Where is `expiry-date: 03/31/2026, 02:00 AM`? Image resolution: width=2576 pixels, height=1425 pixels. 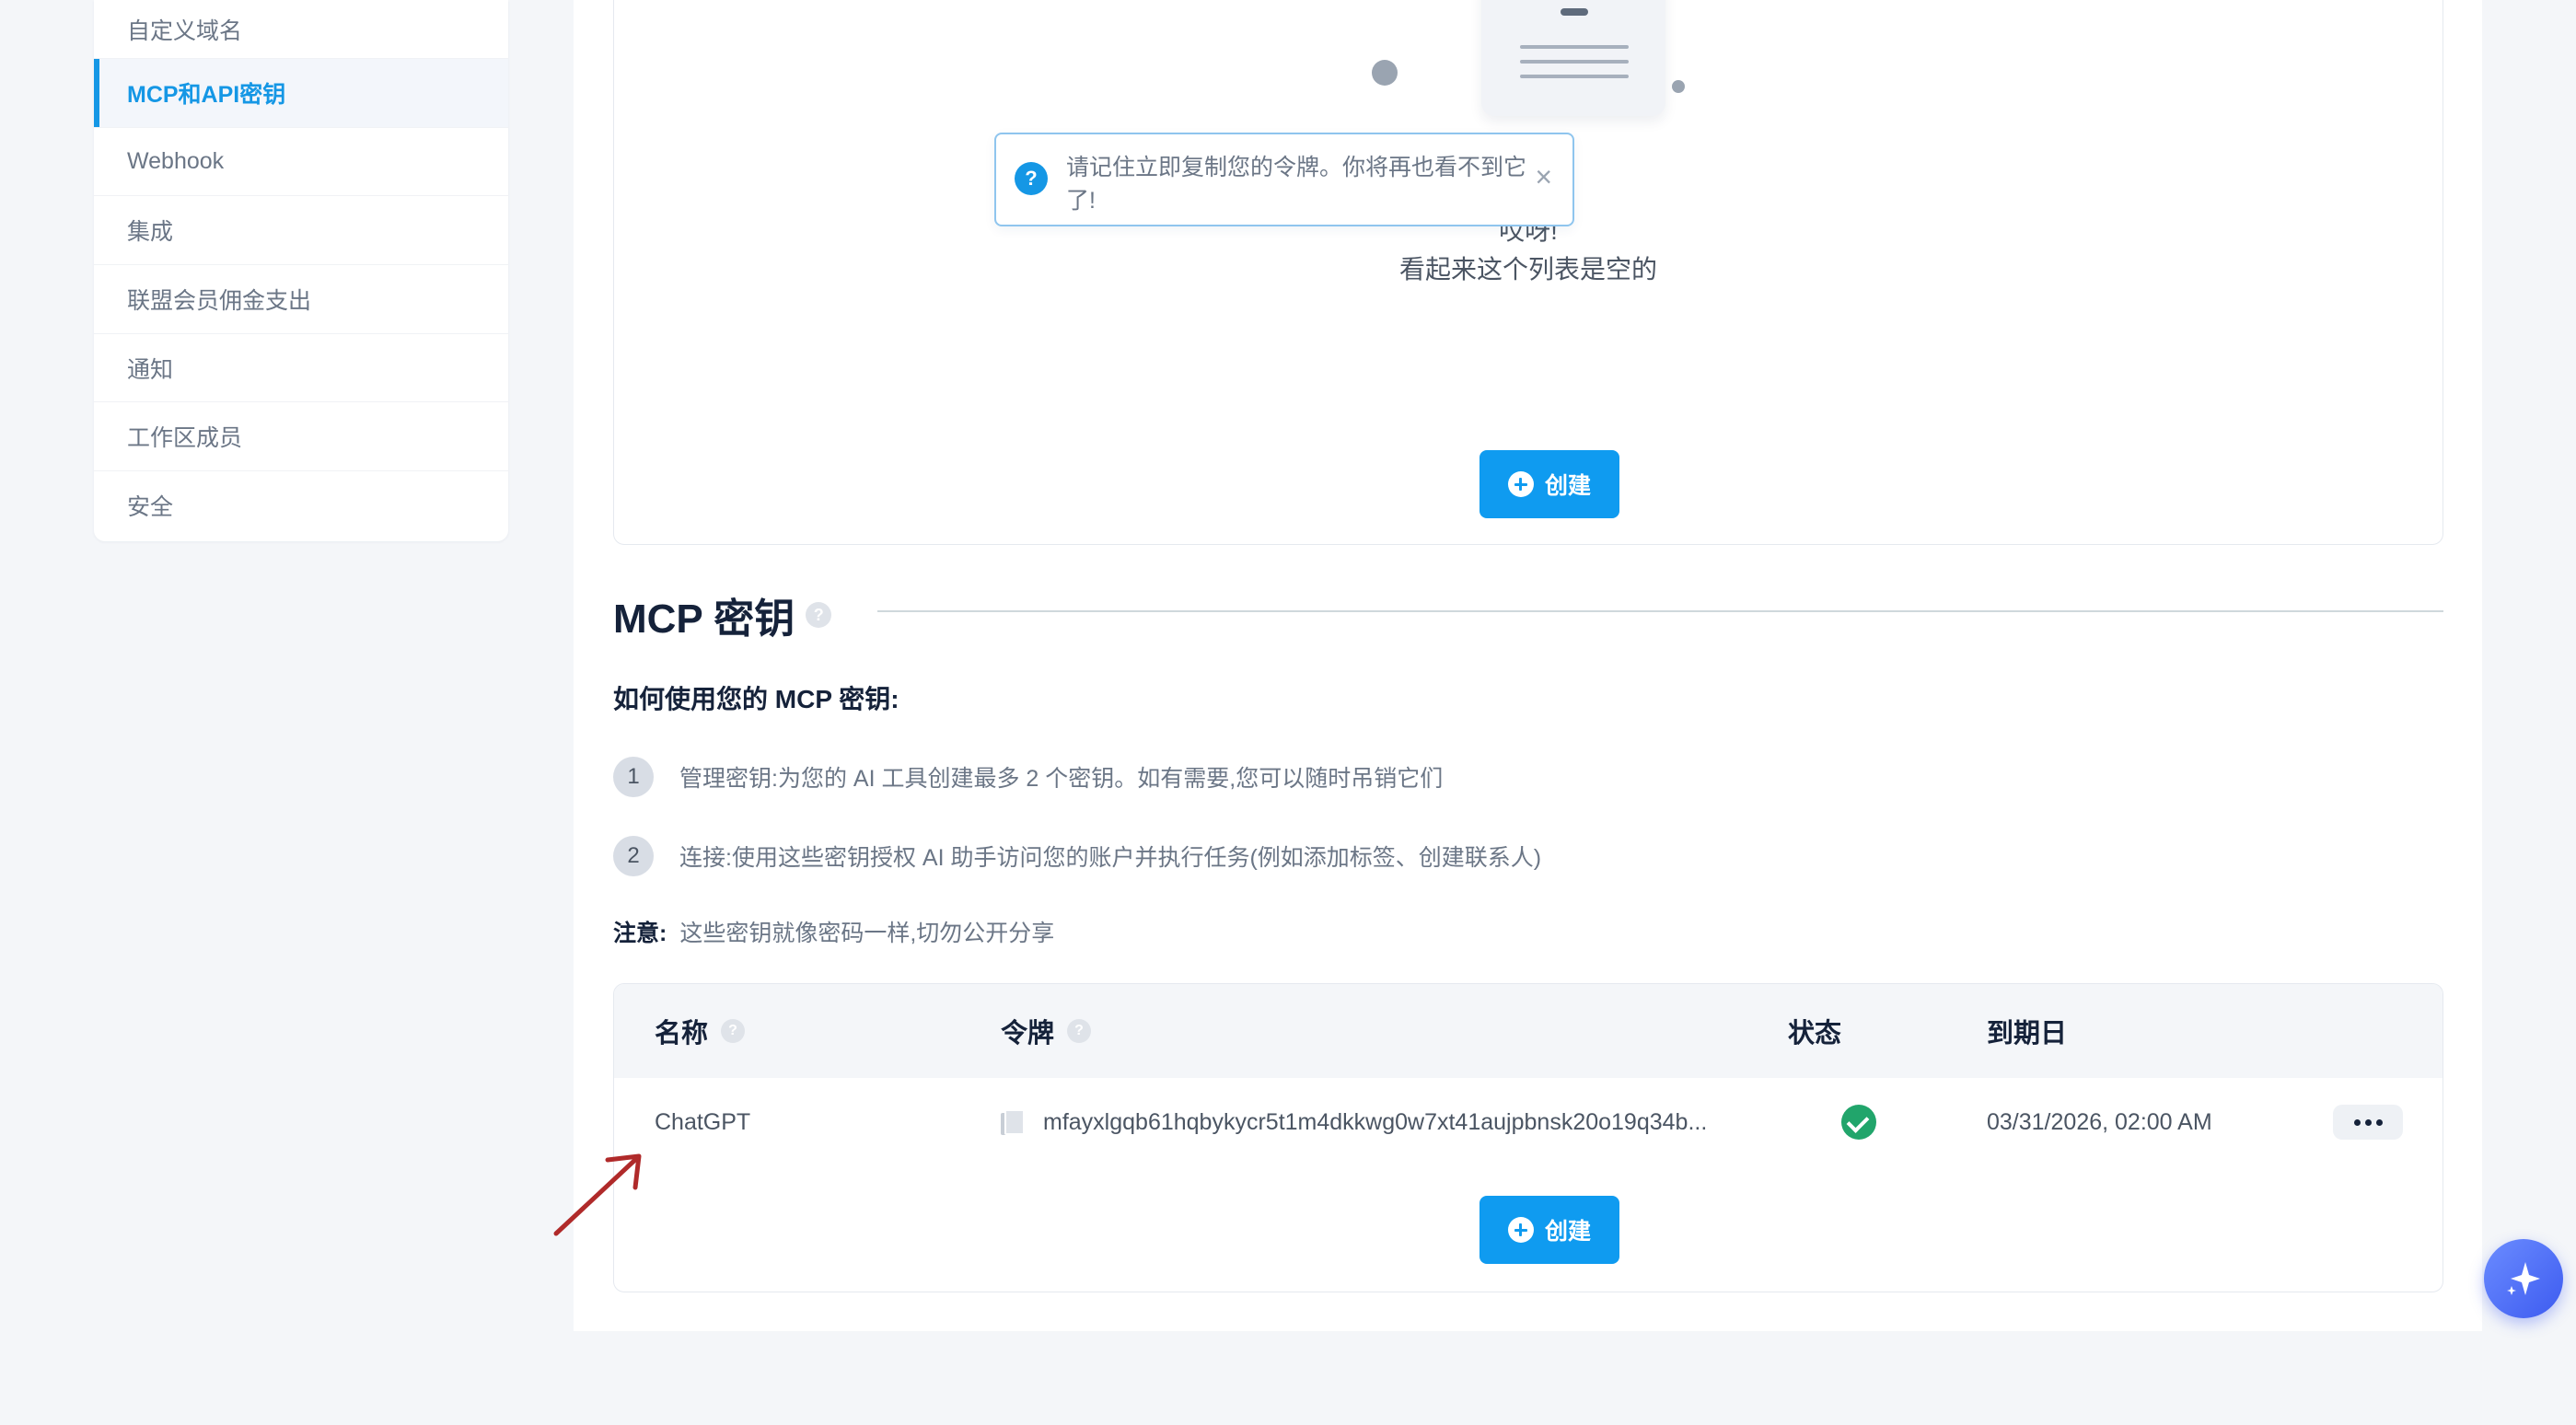 expiry-date: 03/31/2026, 02:00 AM is located at coordinates (2099, 1121).